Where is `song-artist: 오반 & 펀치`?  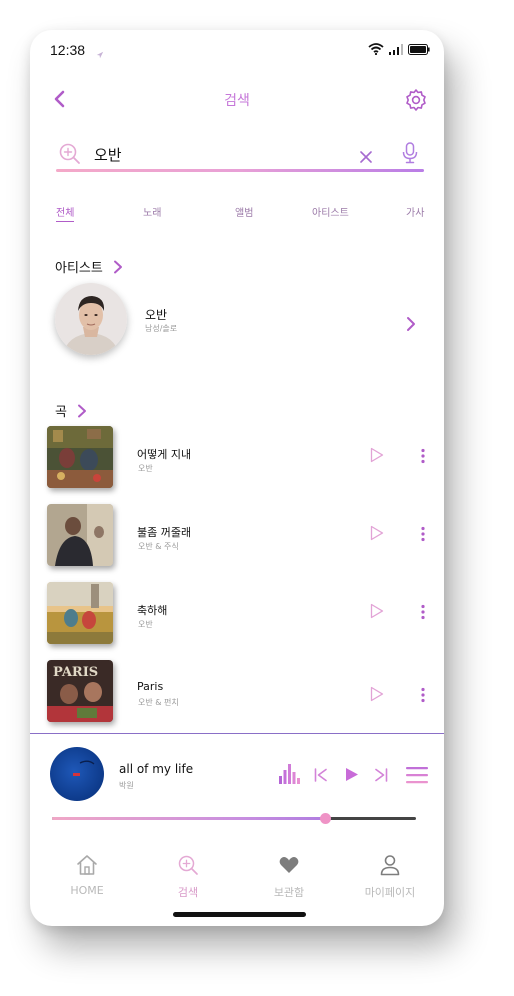
song-artist: 오반 & 펀치 is located at coordinates (158, 702).